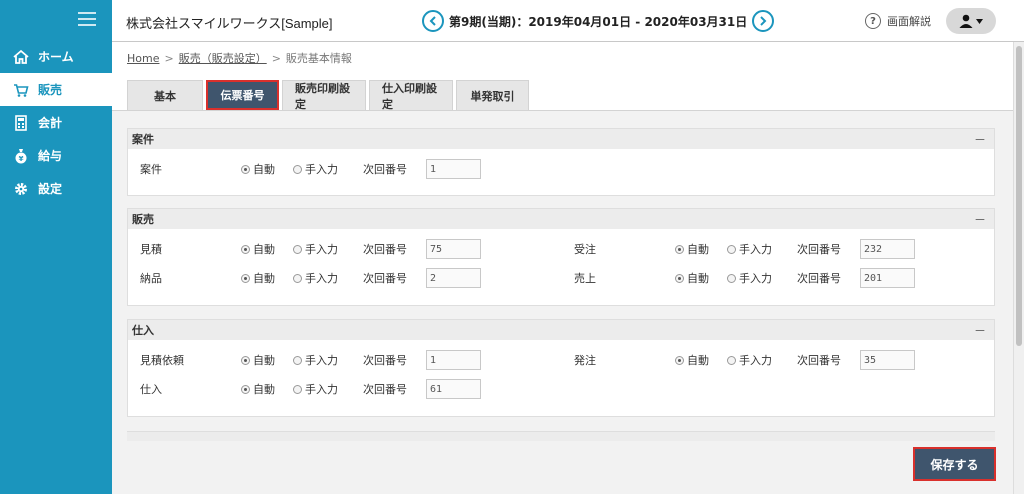  I want to click on section-title: 案件, so click(143, 139).